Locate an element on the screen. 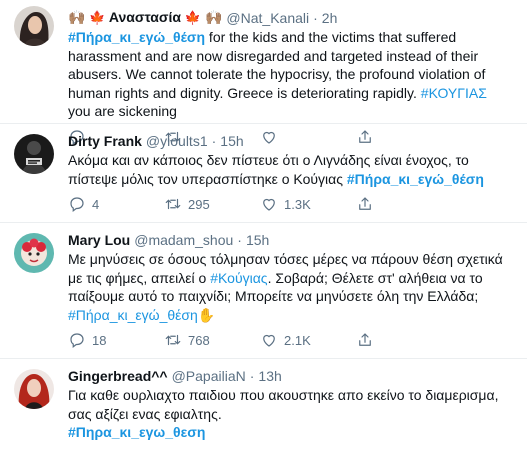 The height and width of the screenshot is (450, 527). user-handle: @PapailiaN is located at coordinates (209, 376).